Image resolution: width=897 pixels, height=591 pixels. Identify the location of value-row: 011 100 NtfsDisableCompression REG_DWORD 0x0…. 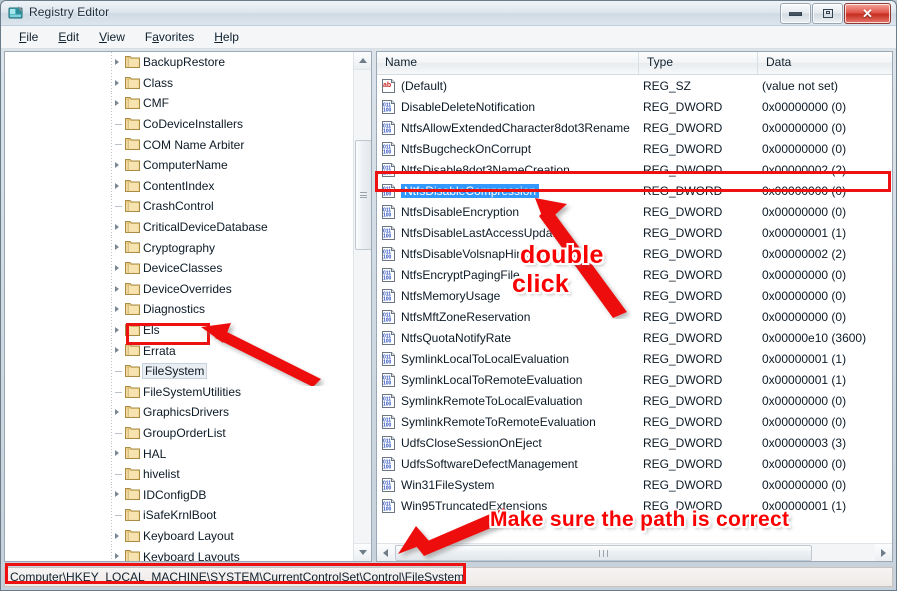
(634, 190).